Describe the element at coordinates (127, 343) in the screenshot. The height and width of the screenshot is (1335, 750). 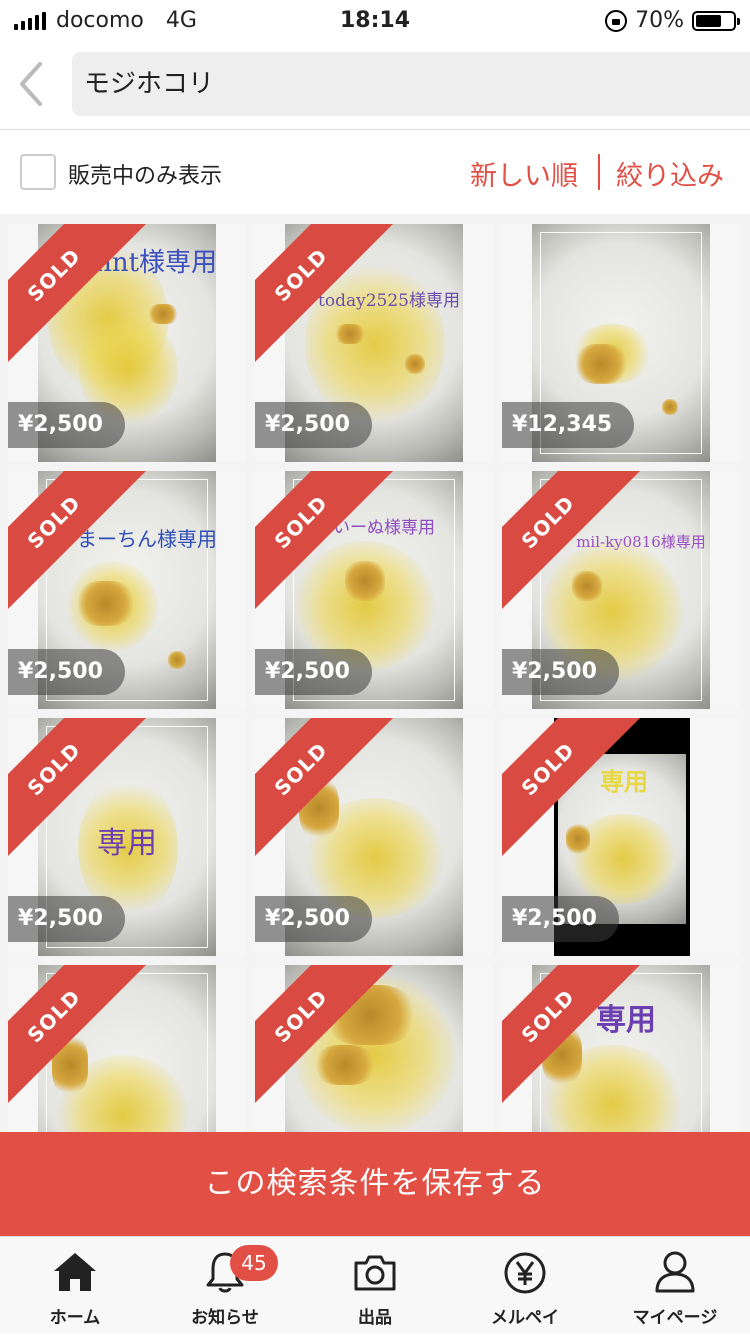
I see `item-card: Mint様専用 SOLD ¥2,500` at that location.